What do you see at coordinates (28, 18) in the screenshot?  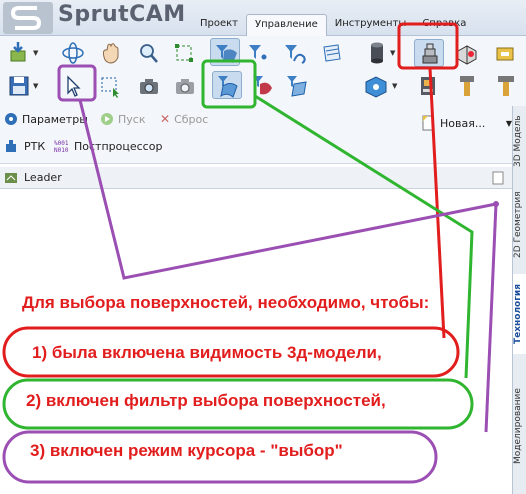 I see `sprutcam-logo-icon` at bounding box center [28, 18].